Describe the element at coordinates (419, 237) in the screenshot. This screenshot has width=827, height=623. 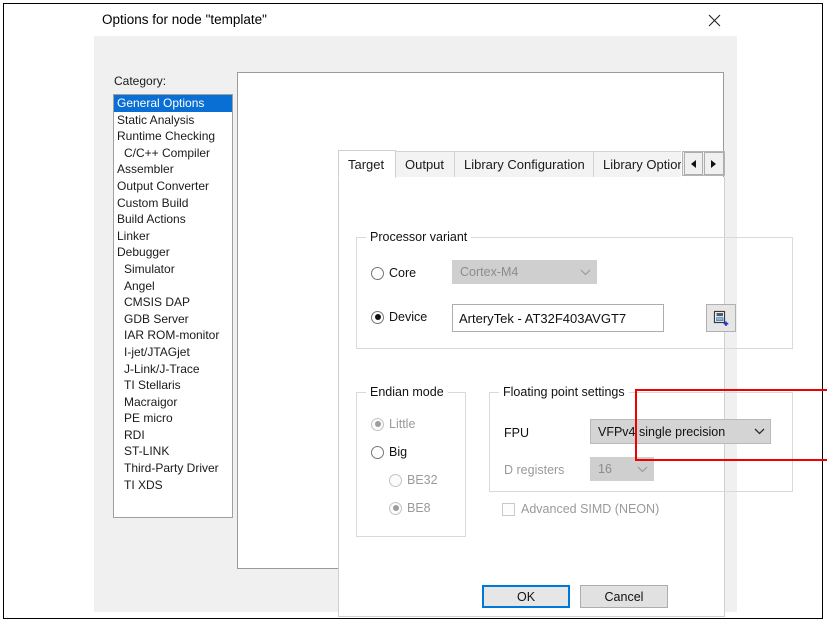
I see `processor-variant-title: Processor variant` at that location.